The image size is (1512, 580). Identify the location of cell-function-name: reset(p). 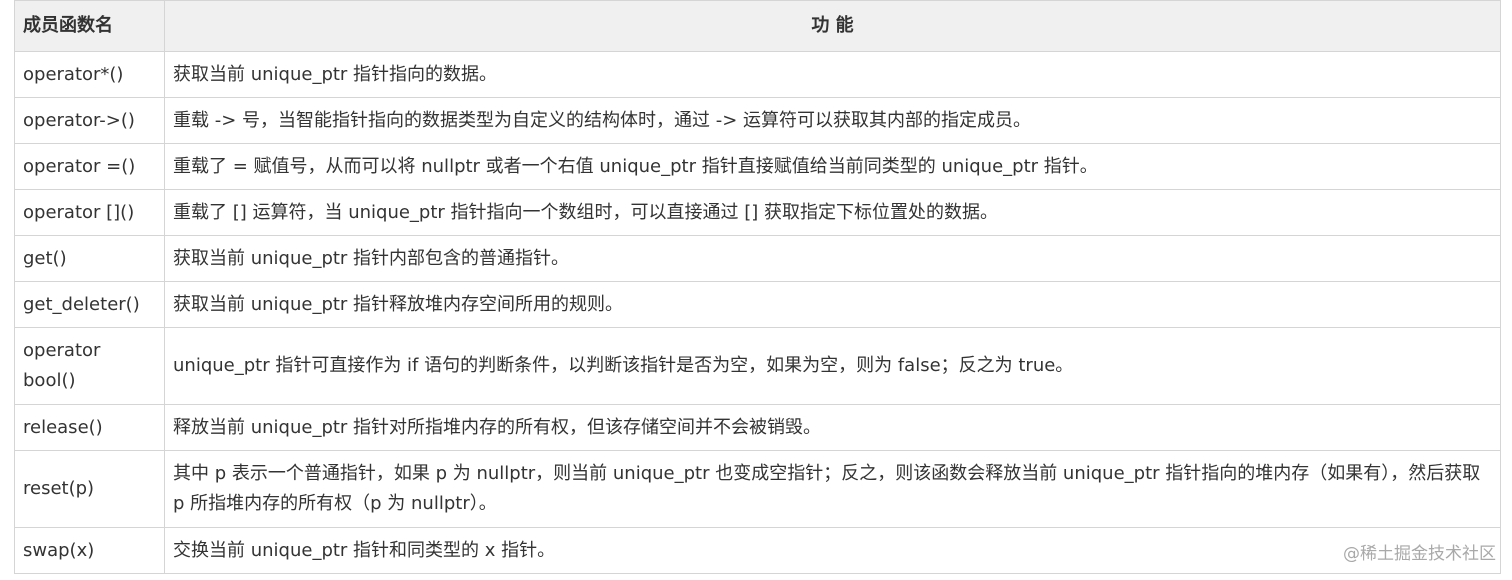
(89, 489).